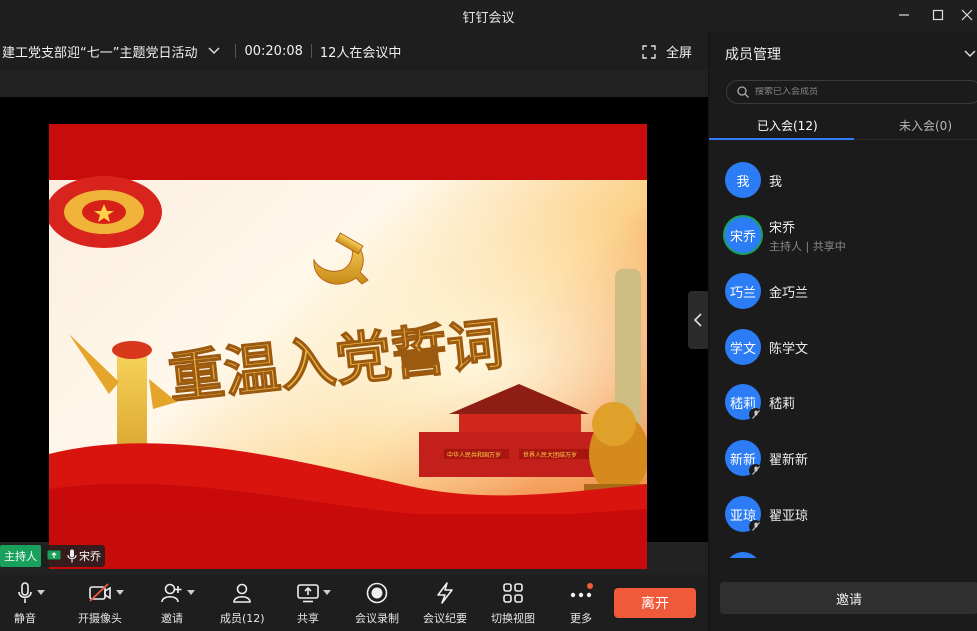  Describe the element at coordinates (360, 53) in the screenshot. I see `attendance-count: 12人在会议中` at that location.